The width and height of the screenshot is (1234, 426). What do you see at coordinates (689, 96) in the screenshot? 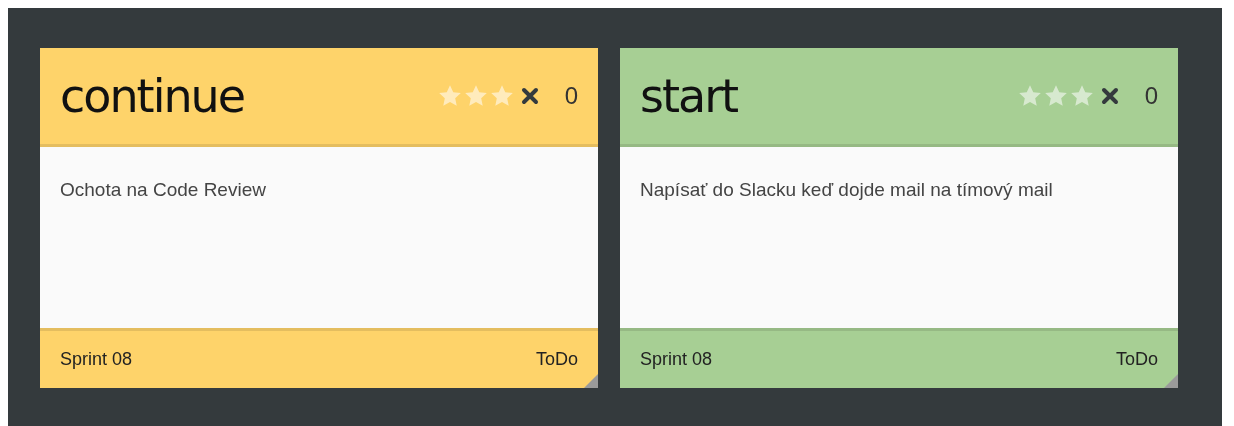
I see `card-title: start` at bounding box center [689, 96].